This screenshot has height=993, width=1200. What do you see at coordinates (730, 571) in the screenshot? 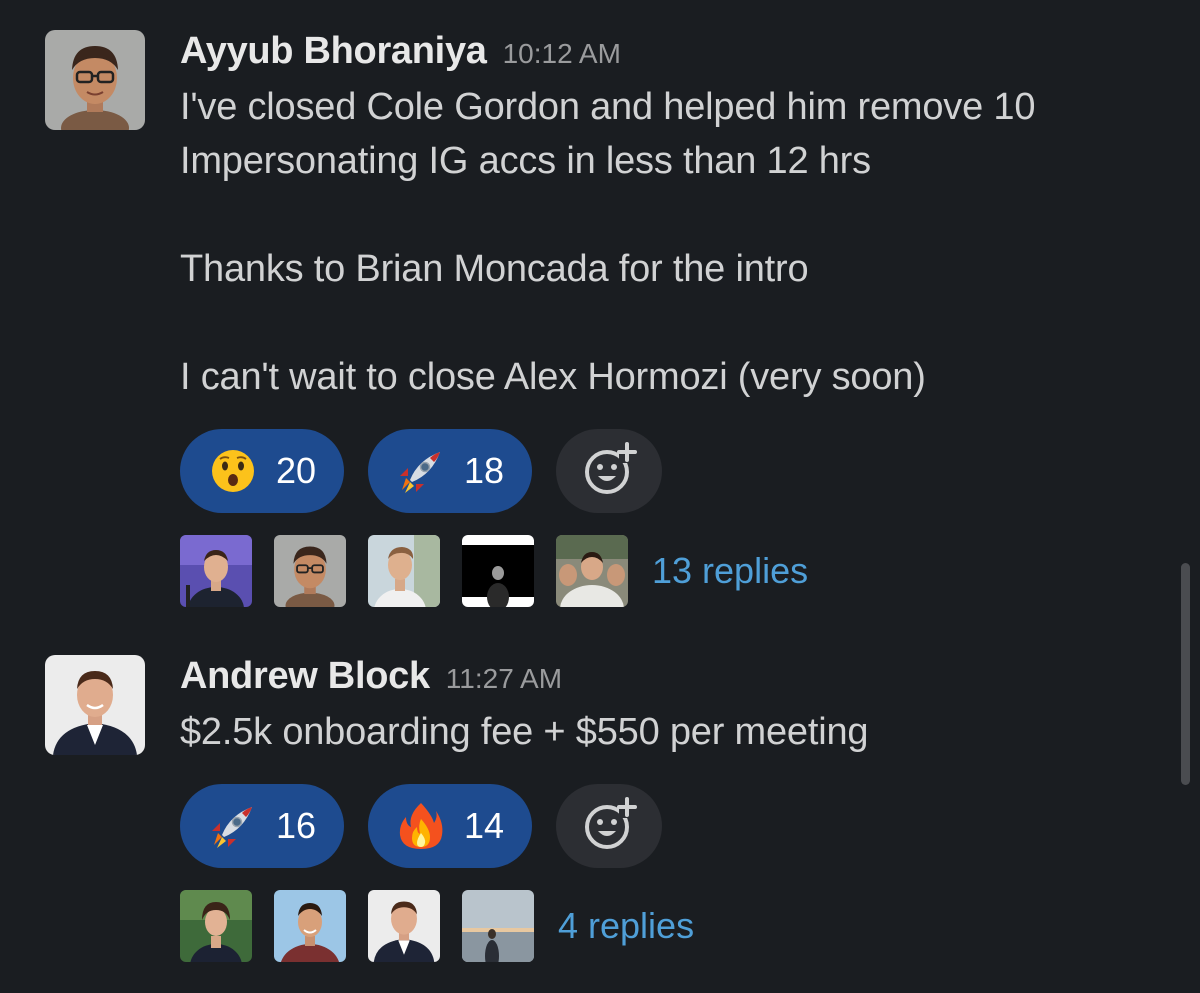
I see `replies-link: 13 replies` at bounding box center [730, 571].